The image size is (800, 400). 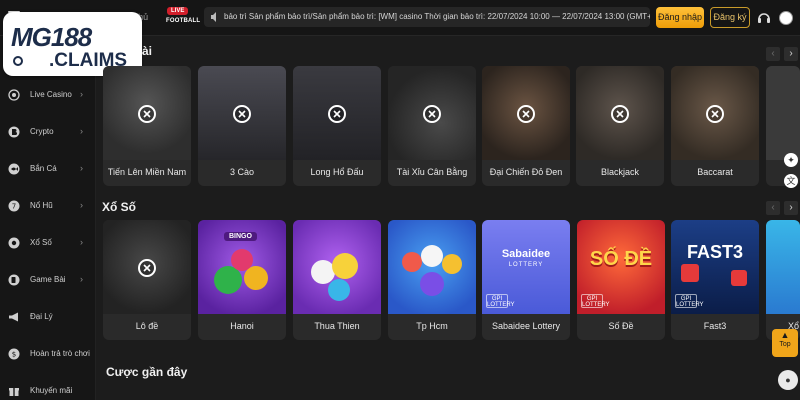 What do you see at coordinates (41, 316) in the screenshot?
I see `sidebar-label: Đại Lý` at bounding box center [41, 316].